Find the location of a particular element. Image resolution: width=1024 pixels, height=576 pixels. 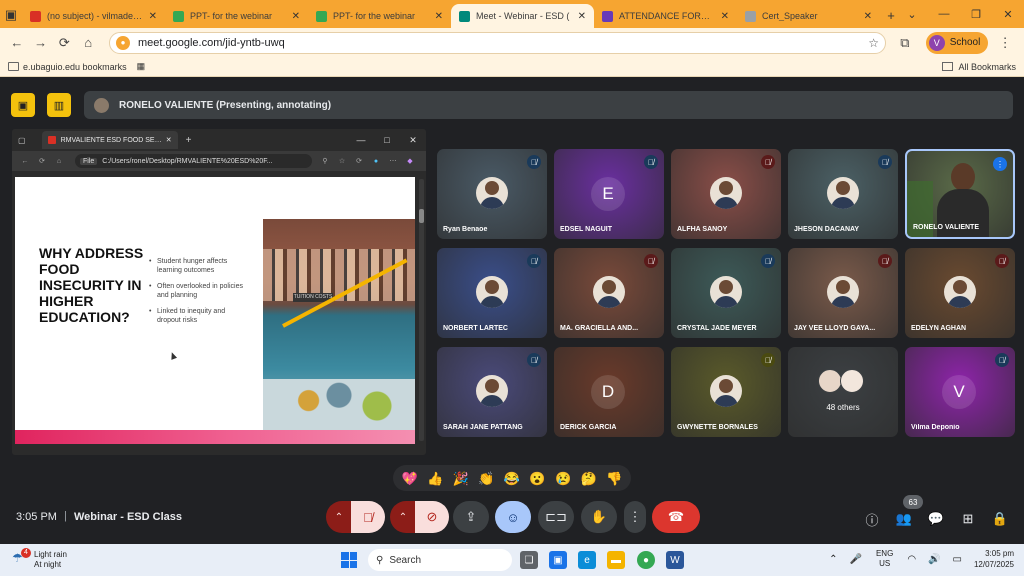

browser-tab: ATTENDANCE FORM FOR ✕ is located at coordinates (665, 16).